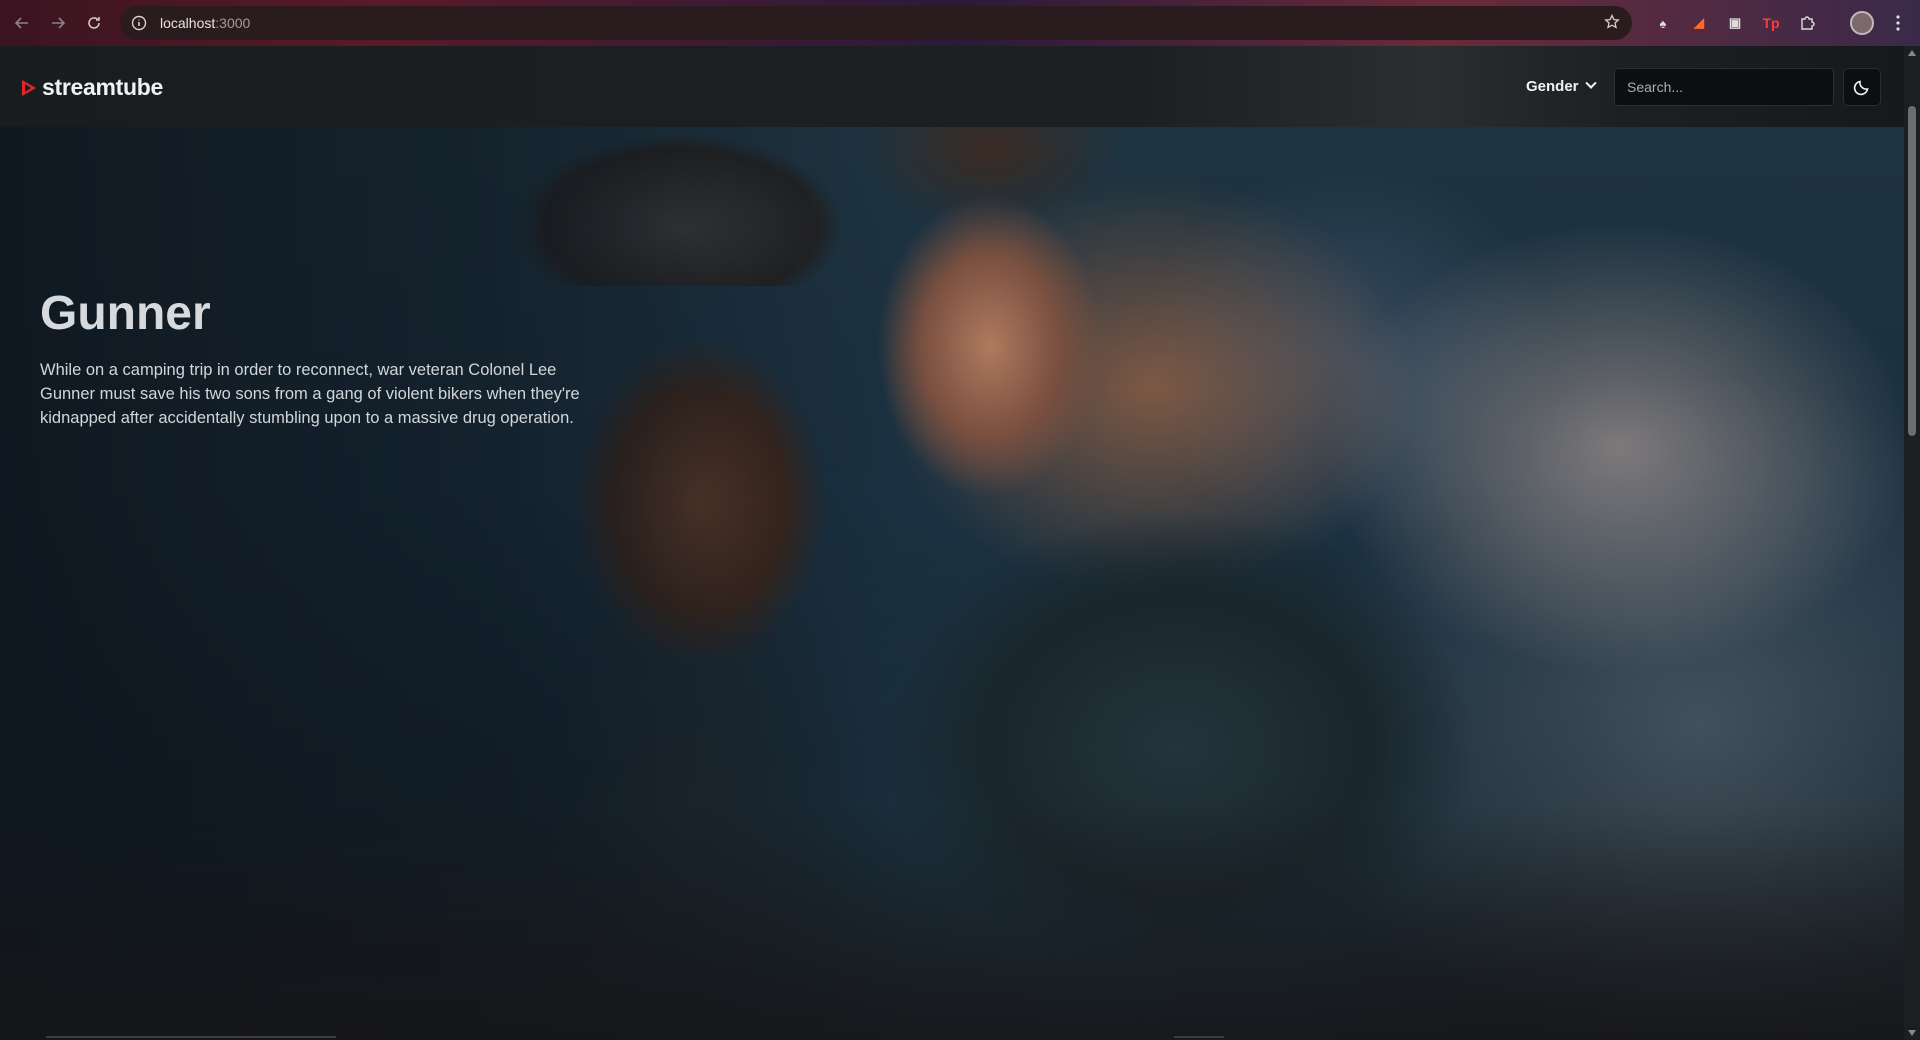  Describe the element at coordinates (1199, 1037) in the screenshot. I see `divider-secondary` at that location.